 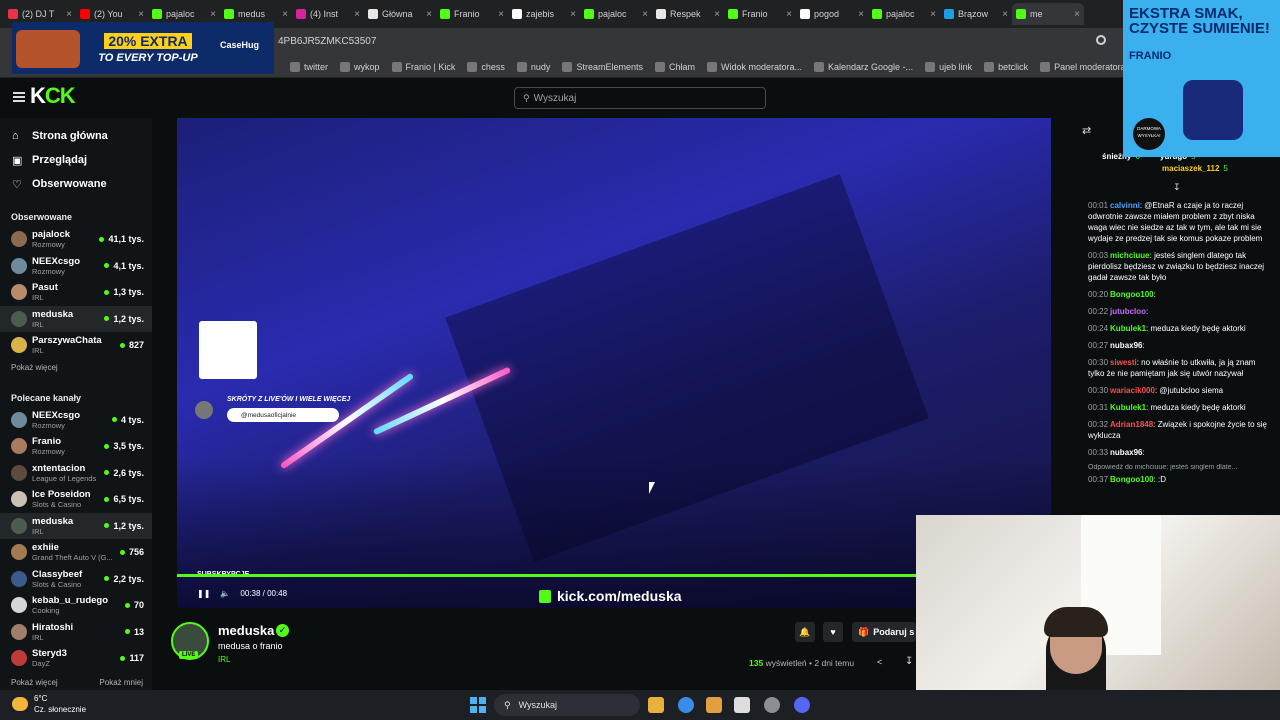 I want to click on bookmark-item: chess, so click(x=486, y=66).